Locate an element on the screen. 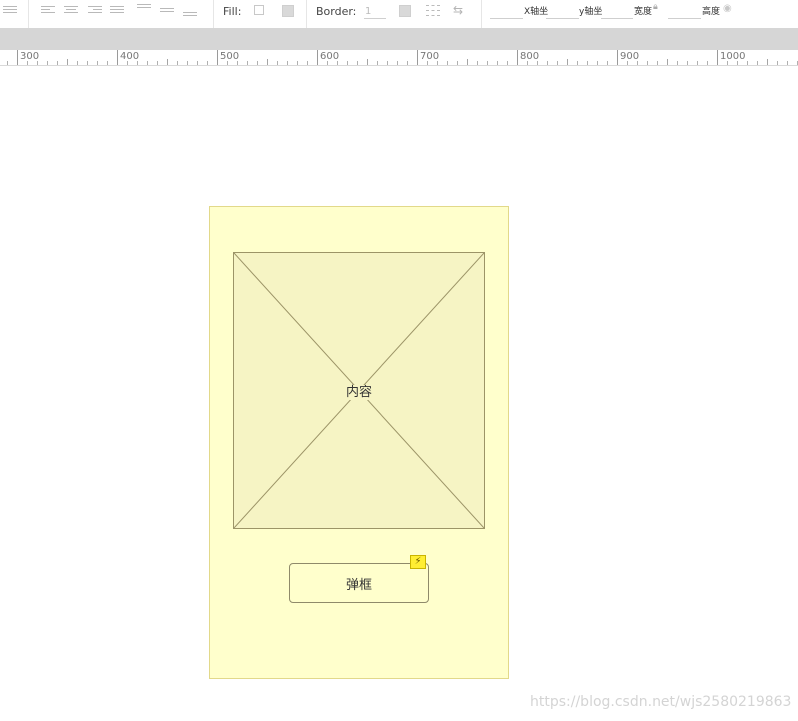 The width and height of the screenshot is (798, 721). swap-arrows-icon: ⇆ is located at coordinates (458, 10).